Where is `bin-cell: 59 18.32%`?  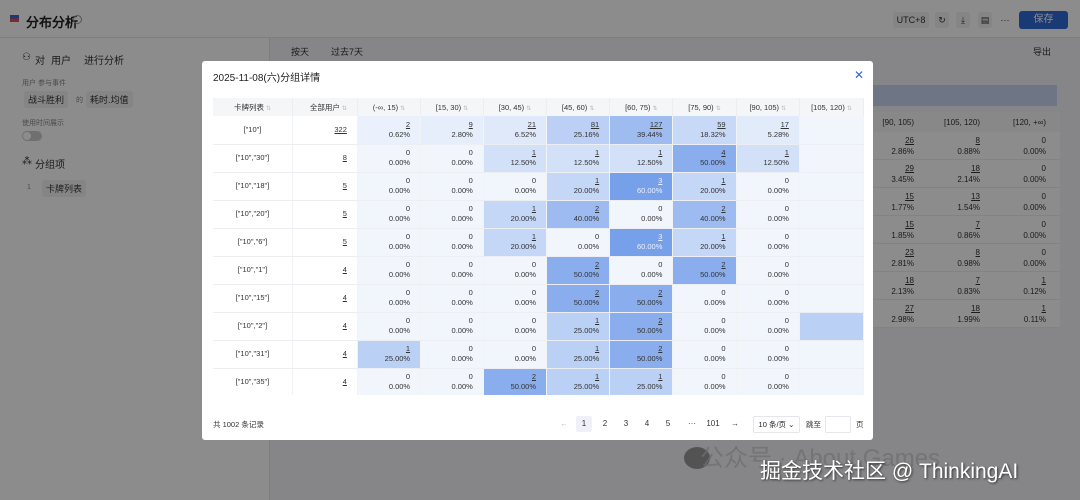
bin-cell: 59 18.32% is located at coordinates (704, 130).